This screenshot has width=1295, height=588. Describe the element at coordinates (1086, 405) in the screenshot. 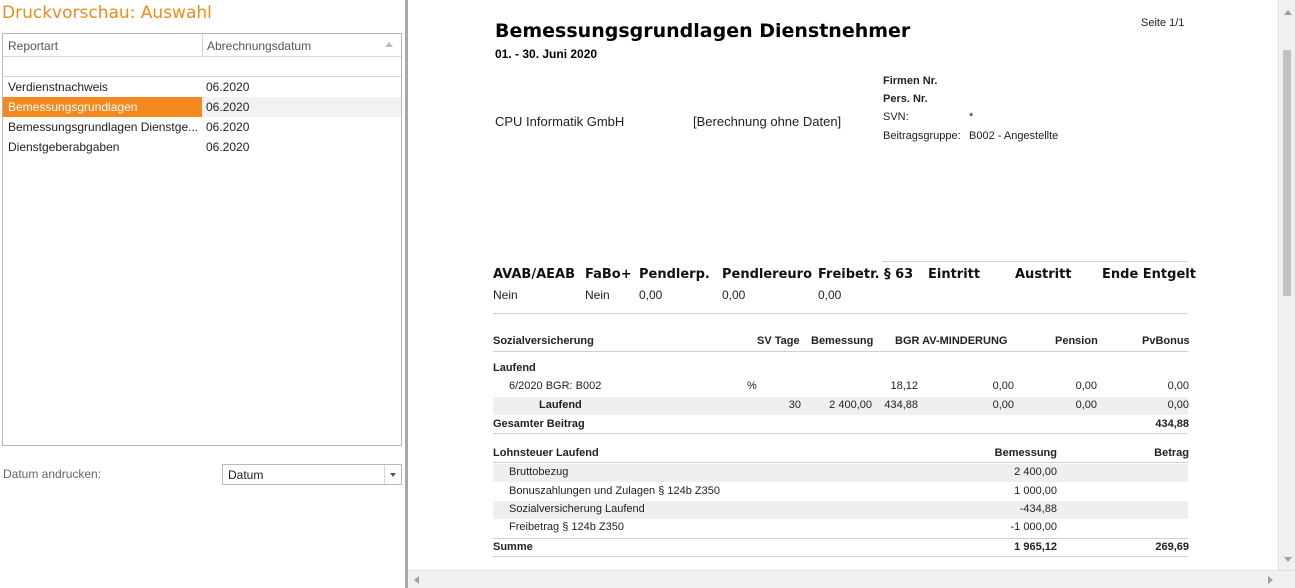

I see `sv-row2-pension: 0,00` at that location.